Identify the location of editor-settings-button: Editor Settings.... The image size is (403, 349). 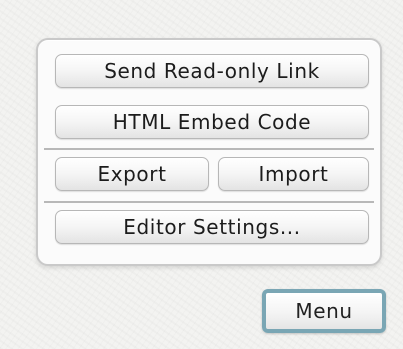
(212, 227).